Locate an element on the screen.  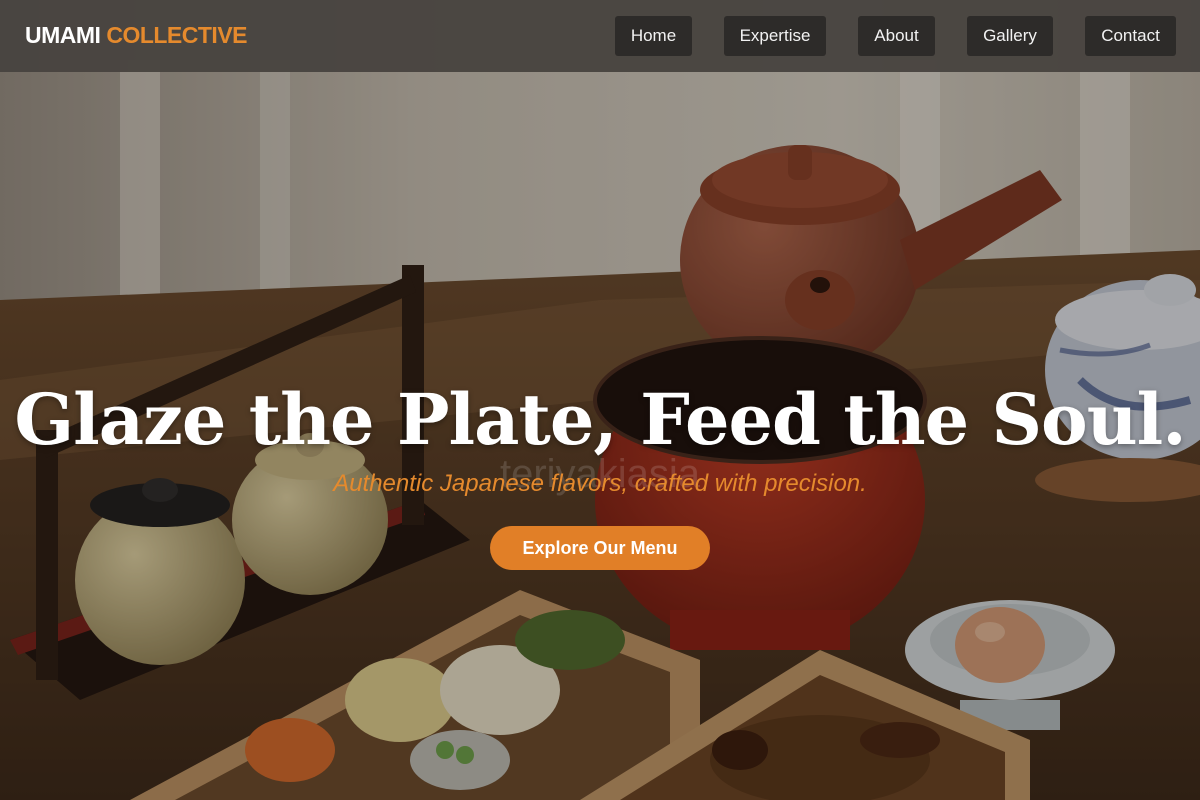
nav-item-contact: Contact is located at coordinates (1130, 36).